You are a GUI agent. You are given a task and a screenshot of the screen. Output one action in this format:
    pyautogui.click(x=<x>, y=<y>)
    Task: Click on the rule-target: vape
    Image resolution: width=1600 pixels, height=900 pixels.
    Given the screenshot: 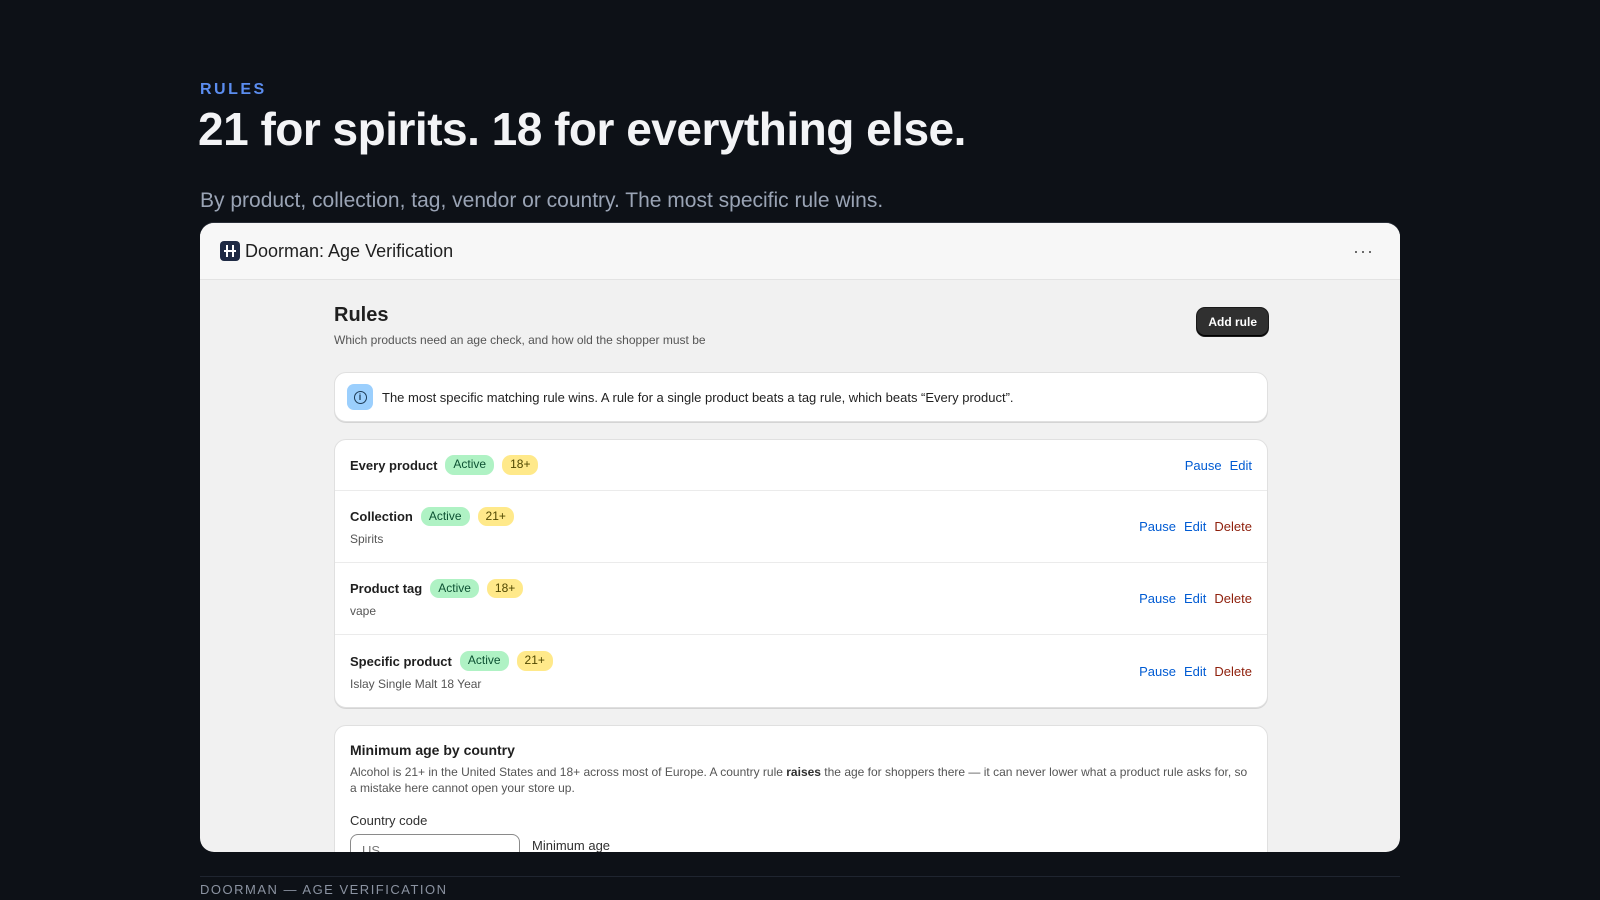 What is the action you would take?
    pyautogui.click(x=363, y=611)
    